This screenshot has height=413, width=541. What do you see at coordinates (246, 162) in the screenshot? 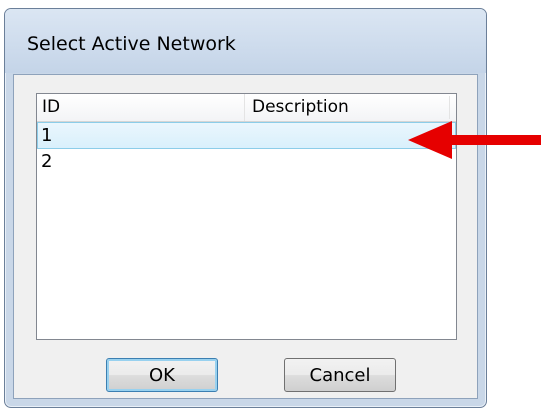
I see `list-row-2: 2` at bounding box center [246, 162].